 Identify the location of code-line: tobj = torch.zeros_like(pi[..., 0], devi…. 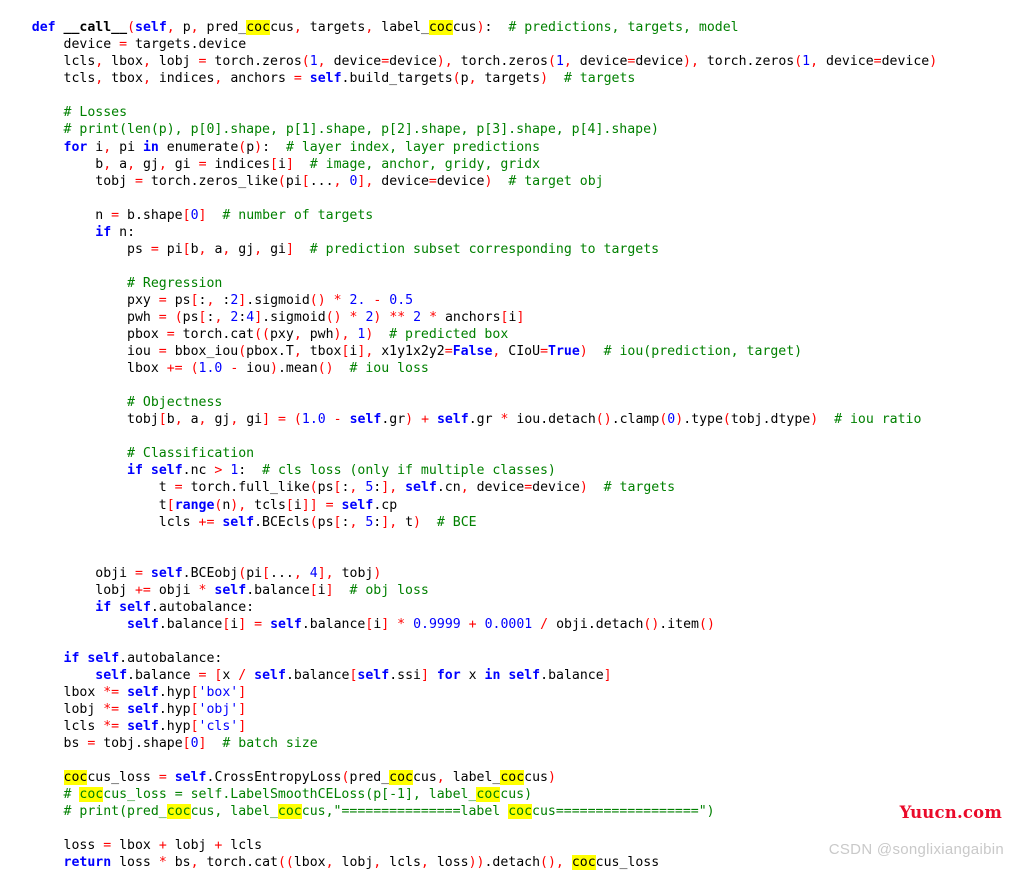
(468, 181).